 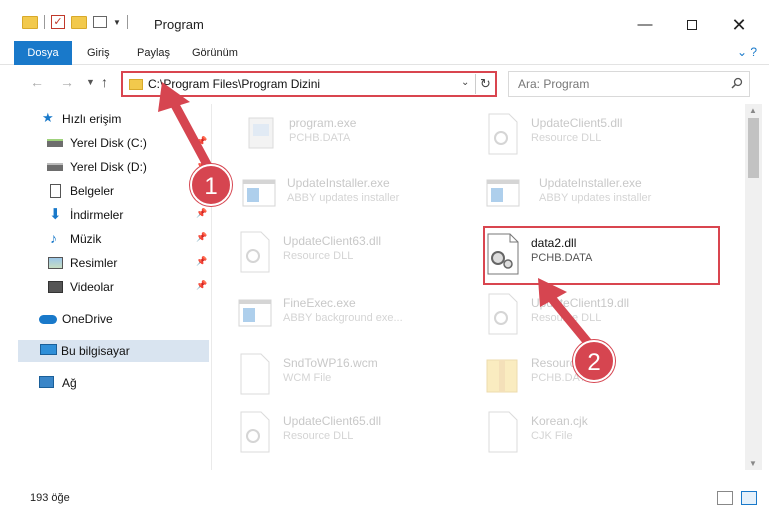 What do you see at coordinates (753, 287) in the screenshot?
I see `vertical-scrollbar: ▲ ▼` at bounding box center [753, 287].